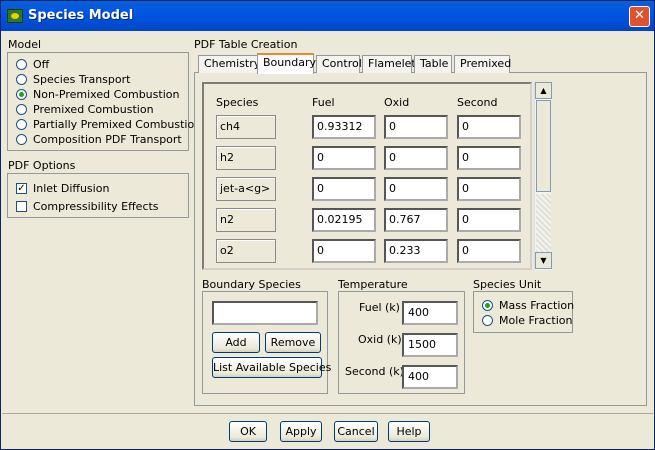 This screenshot has height=450, width=655. I want to click on species-cell: ch4, so click(246, 127).